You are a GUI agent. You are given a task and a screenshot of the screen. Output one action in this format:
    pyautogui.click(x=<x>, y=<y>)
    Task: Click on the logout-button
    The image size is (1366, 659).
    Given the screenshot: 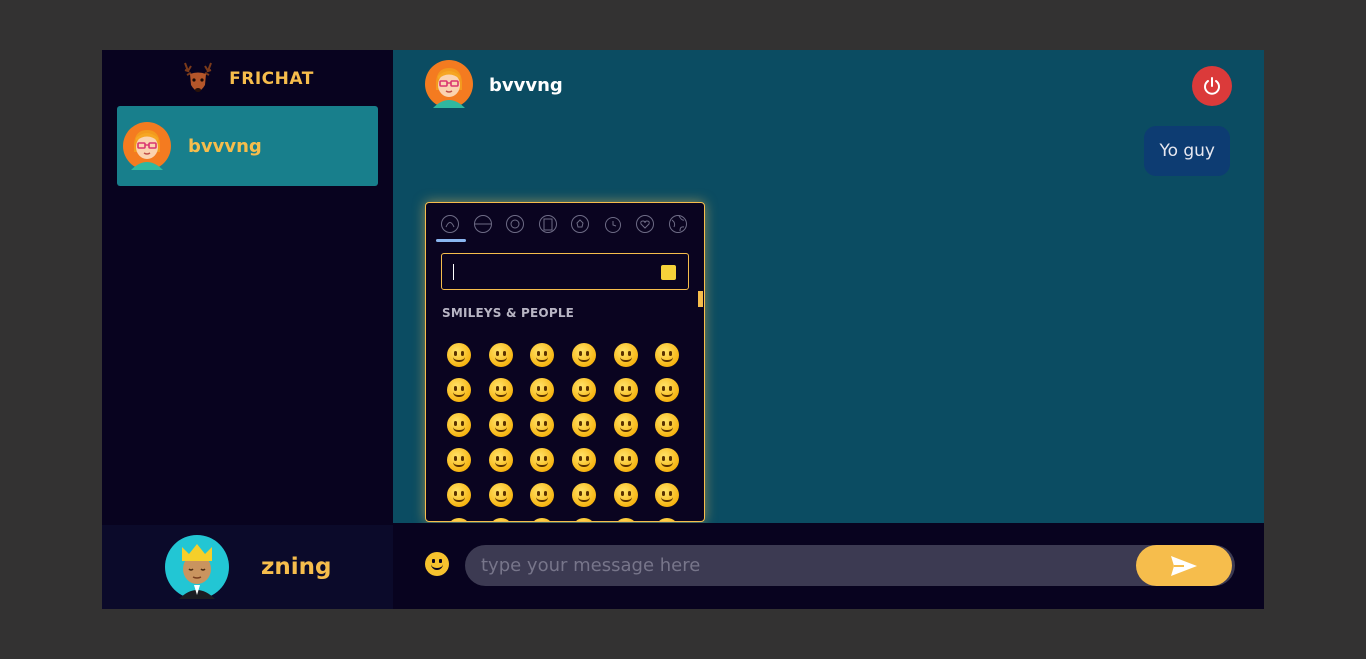 What is the action you would take?
    pyautogui.click(x=1212, y=86)
    